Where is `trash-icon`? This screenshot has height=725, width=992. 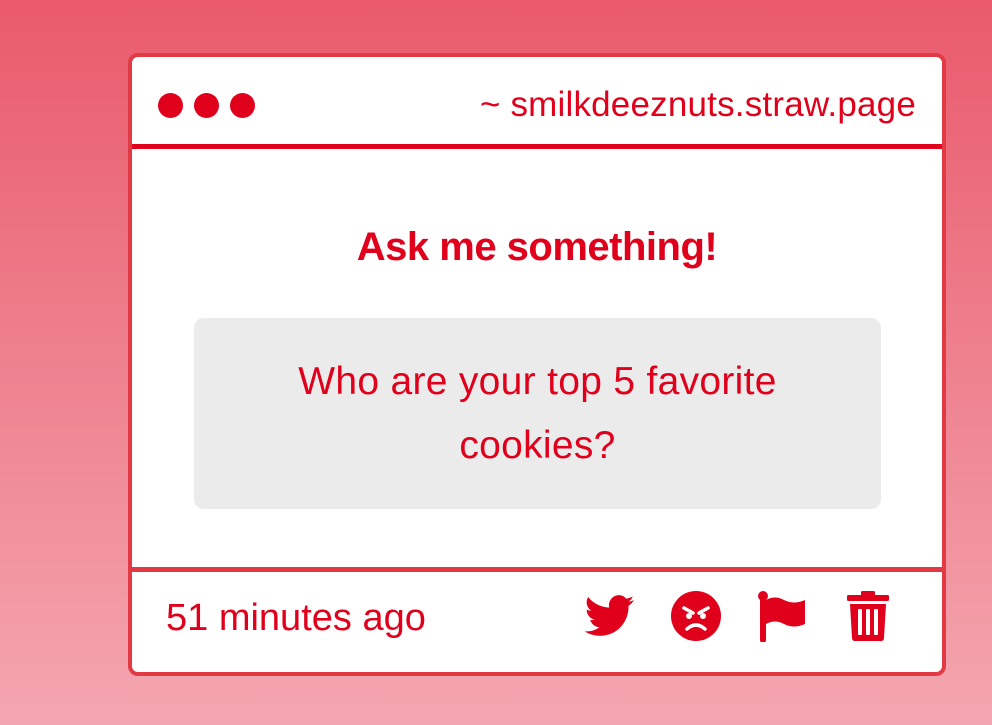 trash-icon is located at coordinates (868, 616).